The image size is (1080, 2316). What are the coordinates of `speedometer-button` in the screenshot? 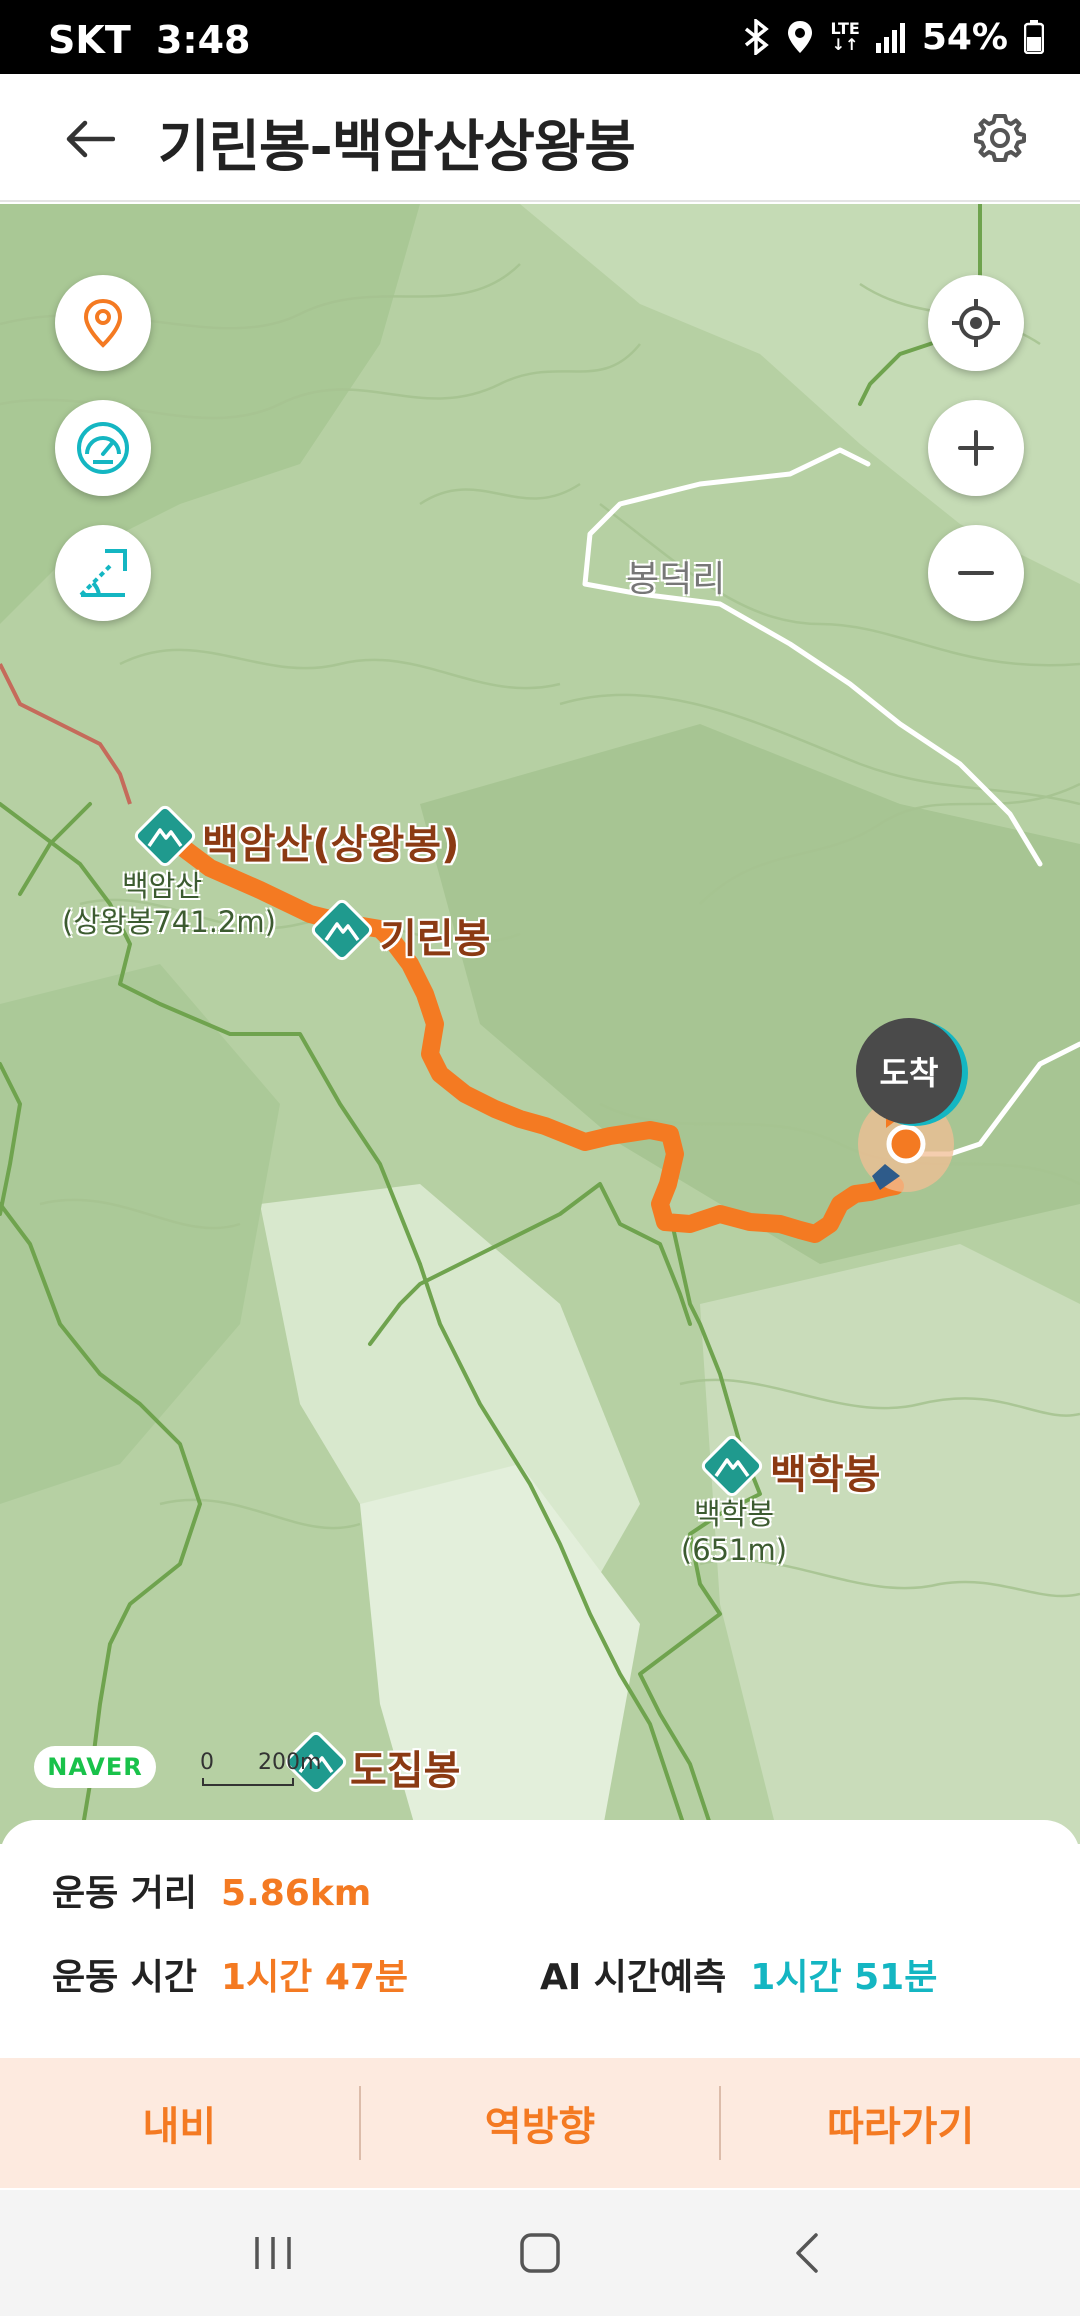 It's located at (103, 448).